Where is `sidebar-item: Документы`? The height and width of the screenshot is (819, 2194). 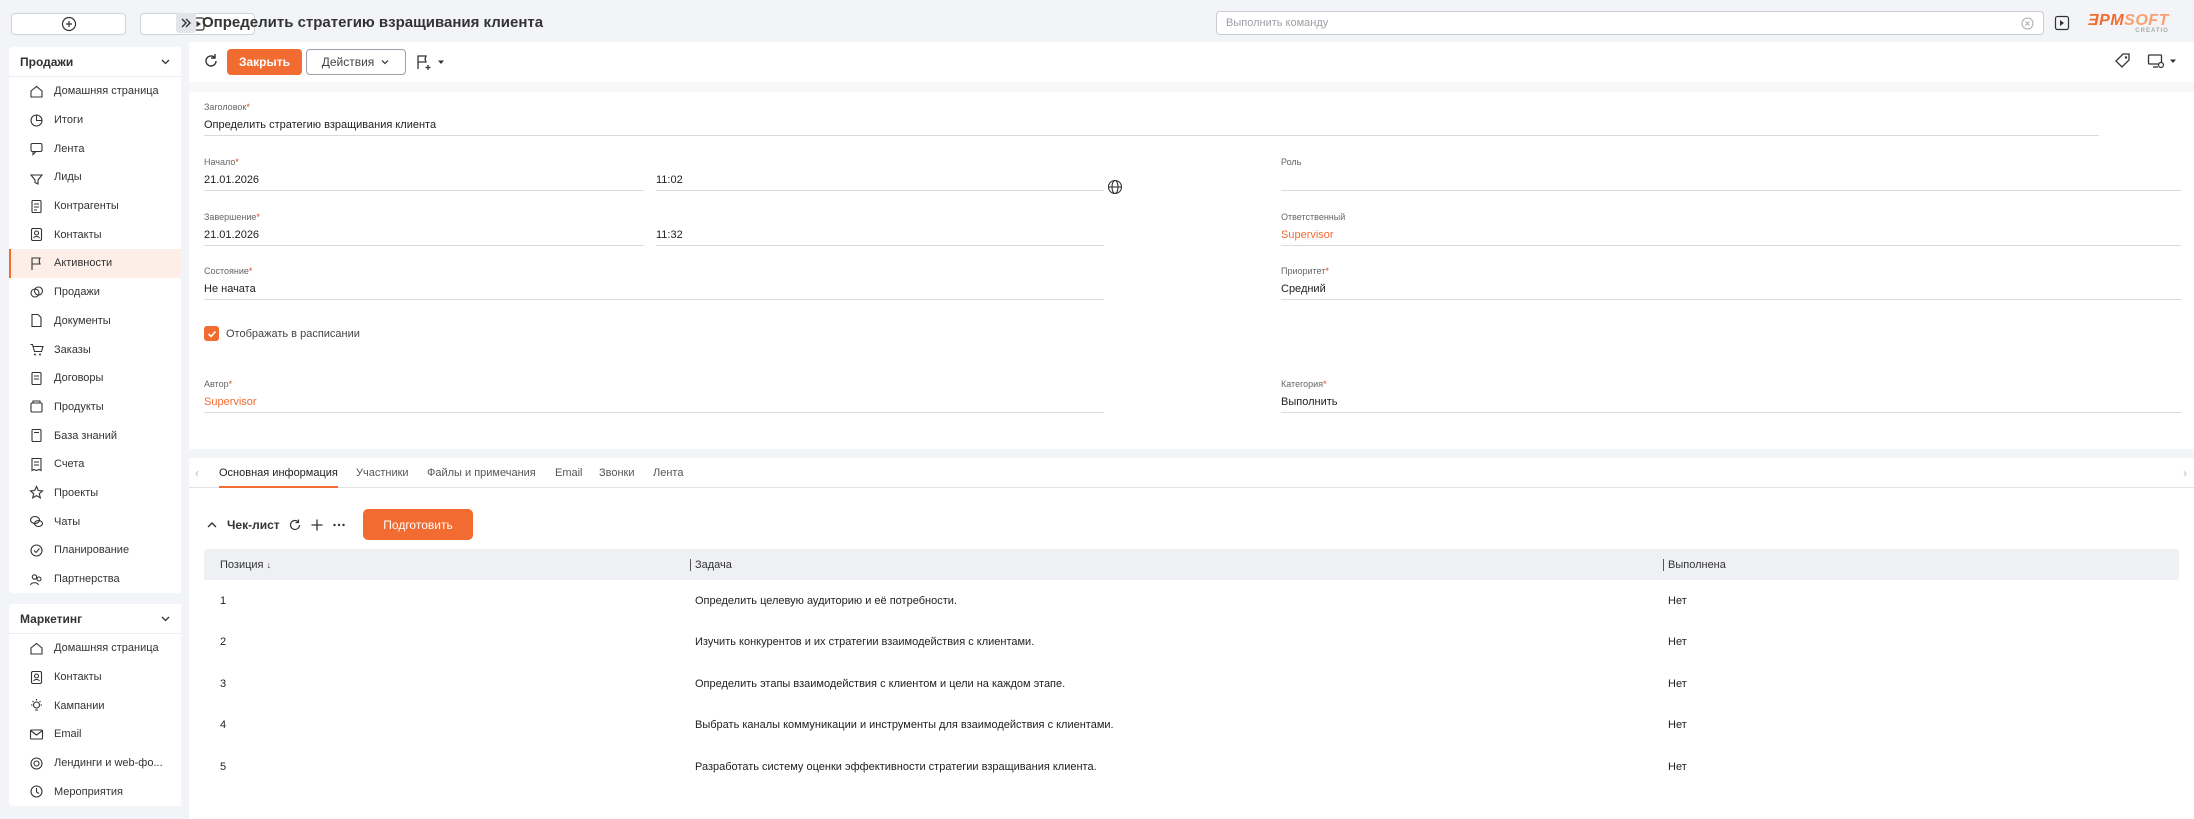 sidebar-item: Документы is located at coordinates (95, 321).